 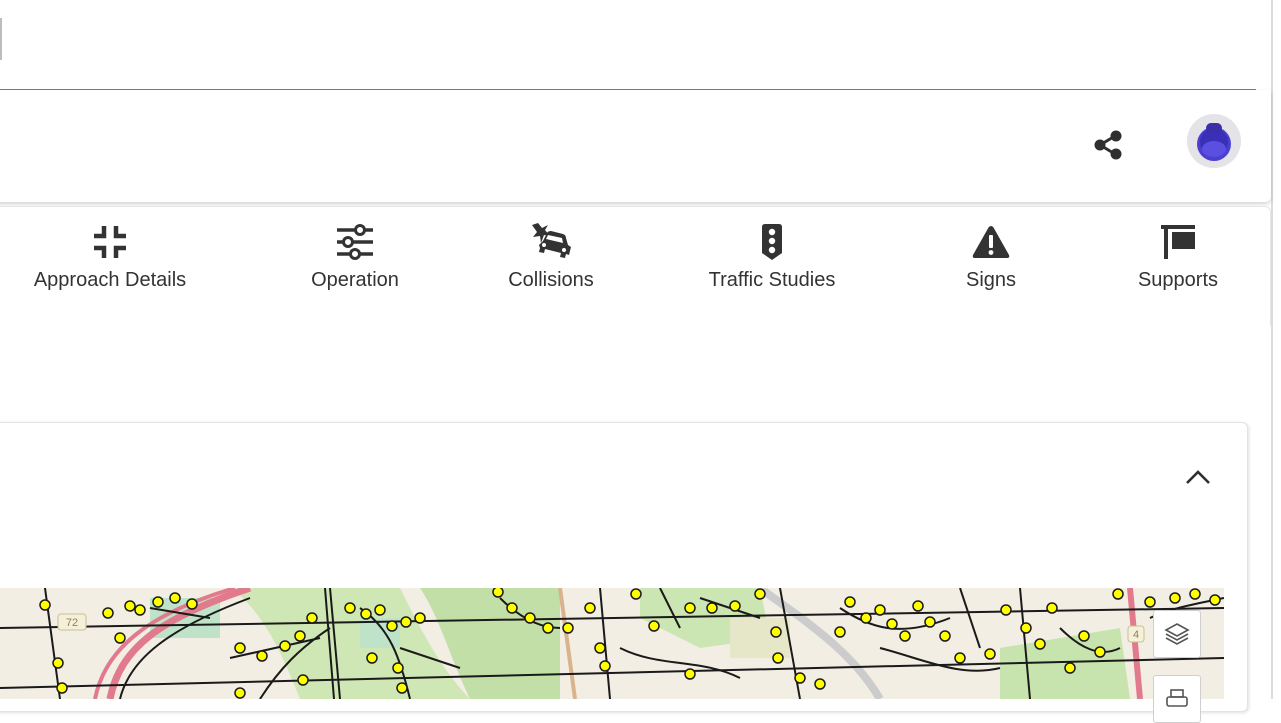 I want to click on tab-traffic-studies: Traffic Studies, so click(x=772, y=262).